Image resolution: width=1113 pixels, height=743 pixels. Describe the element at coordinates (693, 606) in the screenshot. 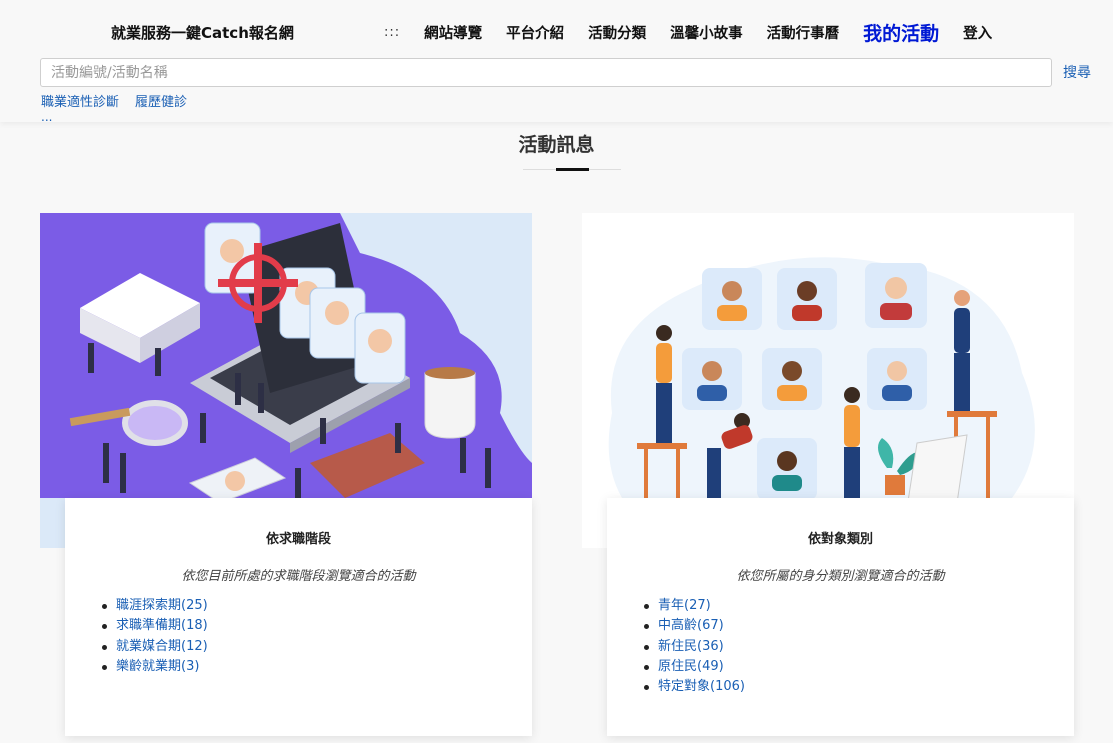

I see `list-item: 青年(27)` at that location.